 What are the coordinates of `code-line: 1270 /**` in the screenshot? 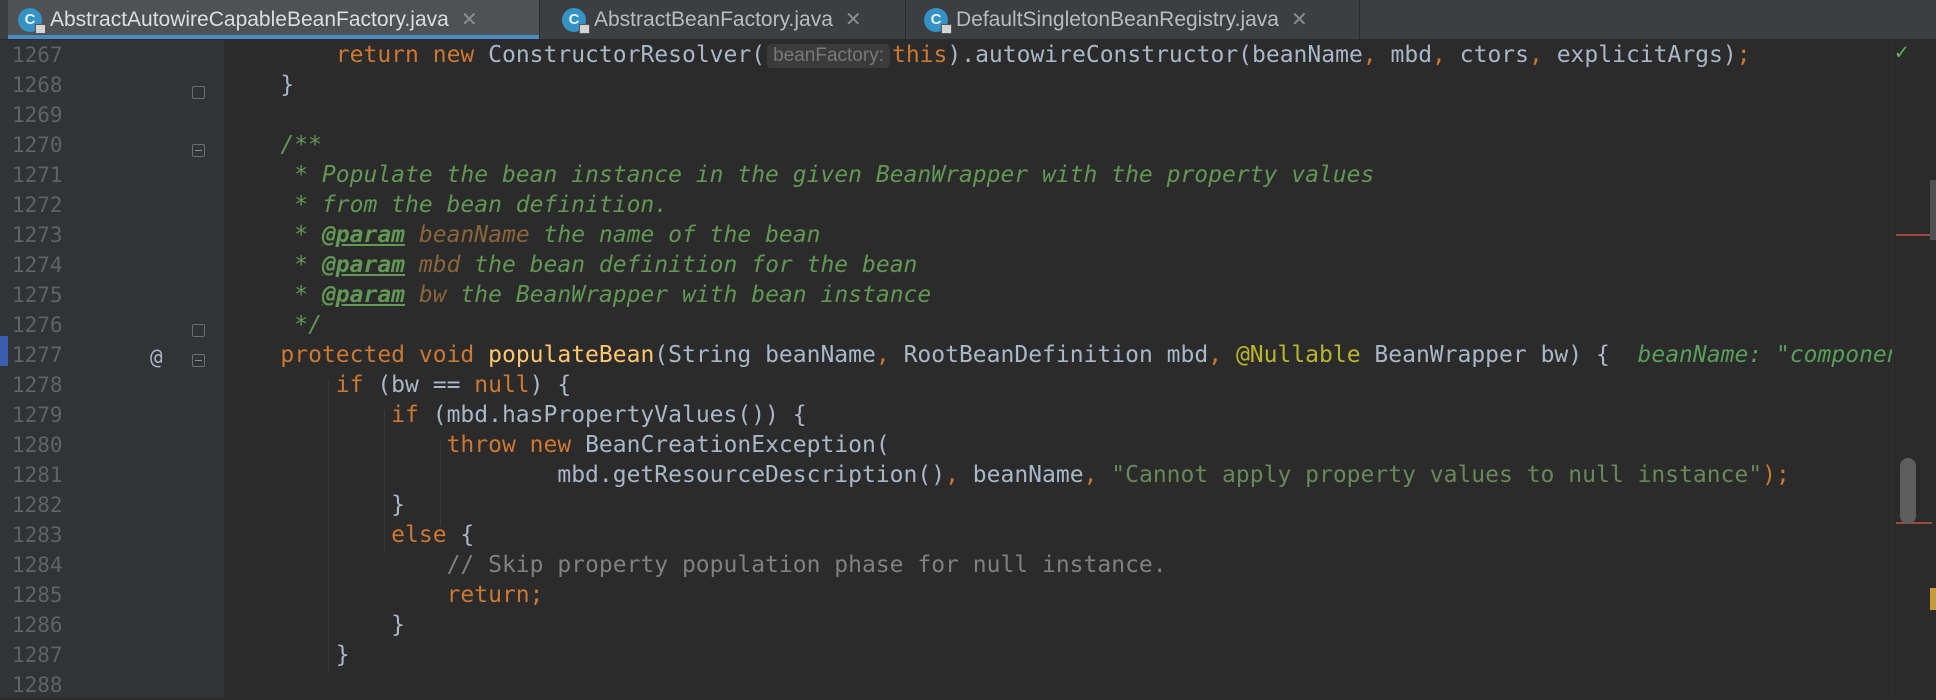 It's located at (948, 145).